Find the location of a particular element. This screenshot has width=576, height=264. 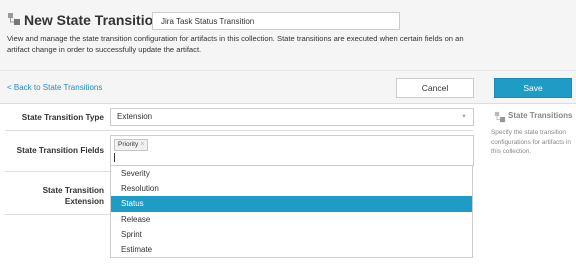

state-transition-type-value: Extension is located at coordinates (135, 116).